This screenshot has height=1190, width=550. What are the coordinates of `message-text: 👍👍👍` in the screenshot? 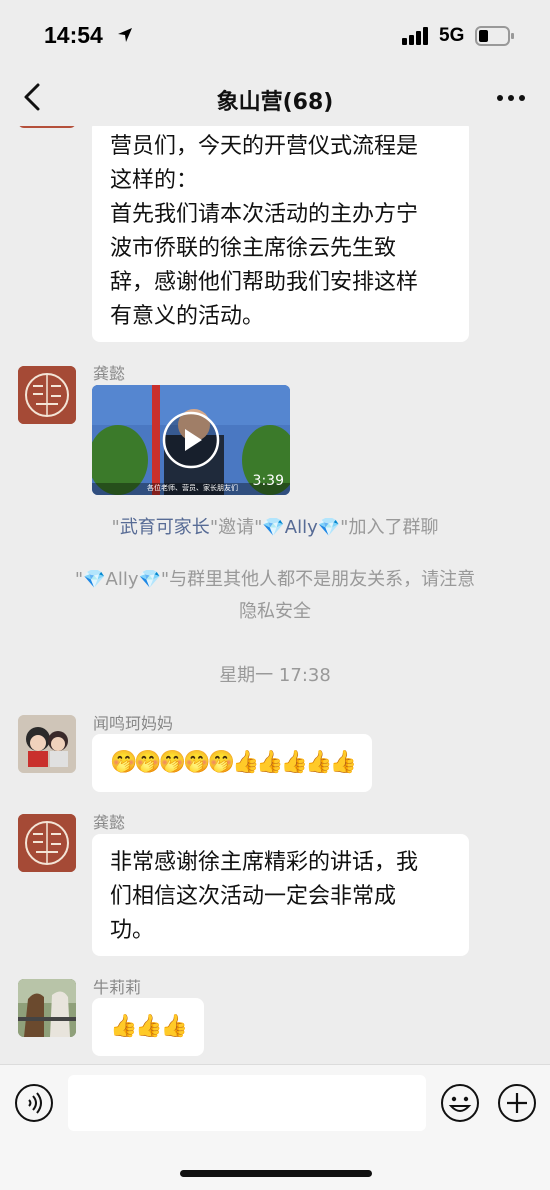 It's located at (149, 1026).